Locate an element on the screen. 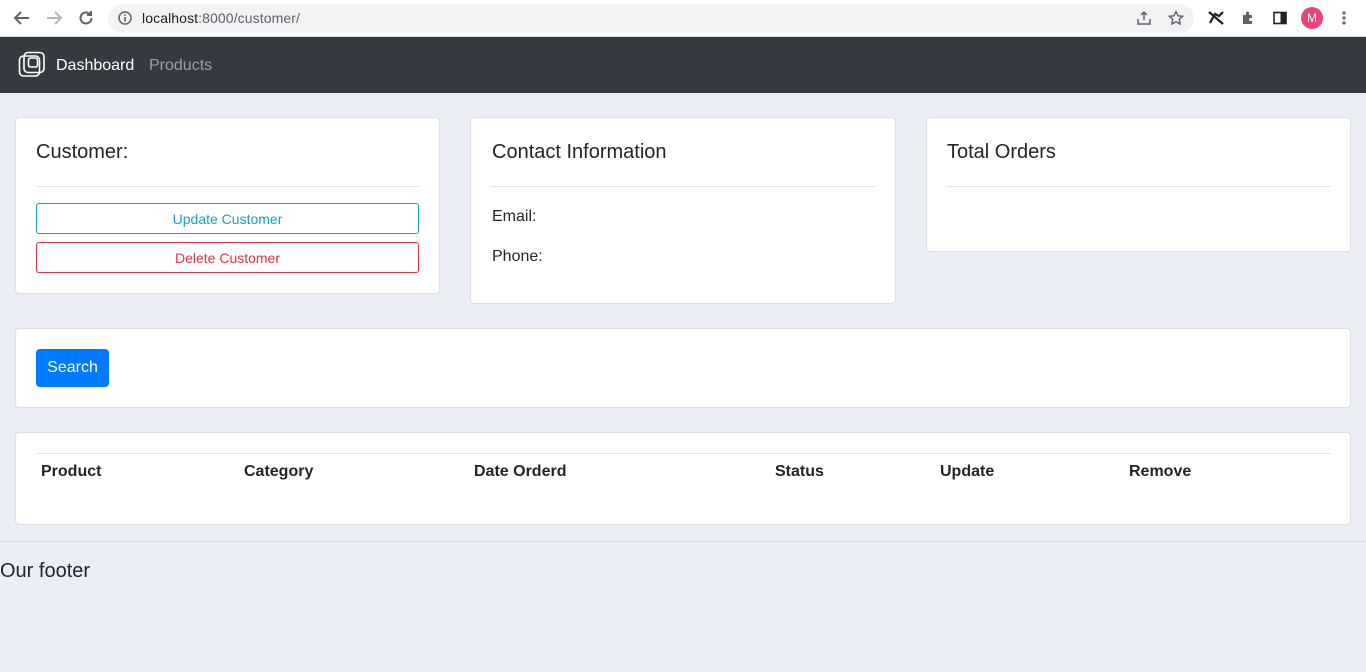  search-card: Search is located at coordinates (683, 368).